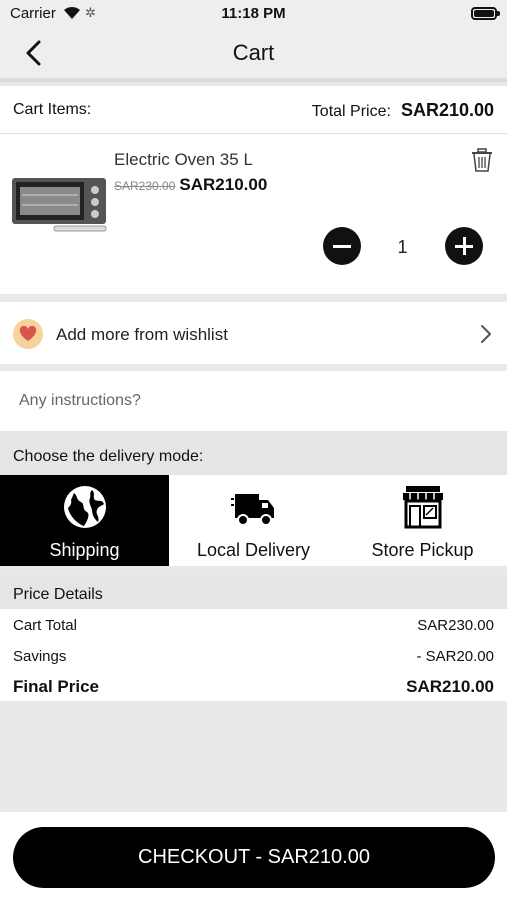  I want to click on instructions-container, so click(253, 401).